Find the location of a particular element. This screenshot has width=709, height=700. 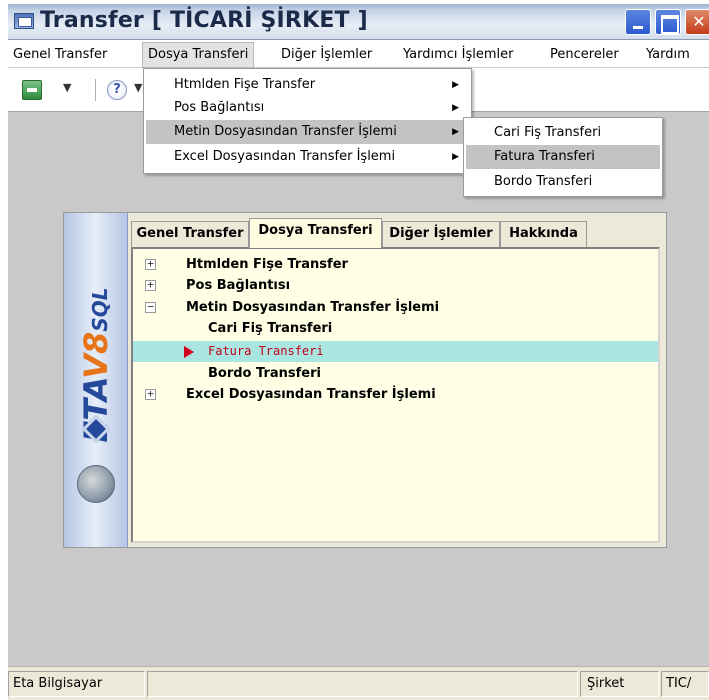

close-button: ✕ is located at coordinates (697, 22).